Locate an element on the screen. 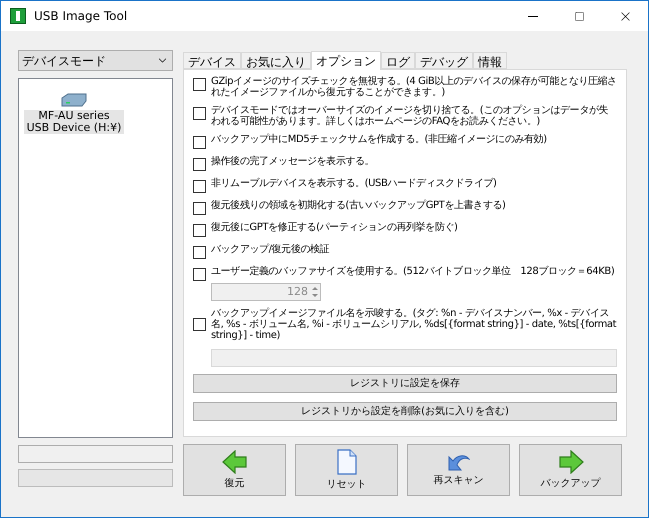 Image resolution: width=649 pixels, height=518 pixels. option-label: GZipイメージのサイズチェックを無視する。(4 GiB以上のデバイスの保存が可能となり圧縮されたイメージファイルから復元することができます。) is located at coordinates (414, 87).